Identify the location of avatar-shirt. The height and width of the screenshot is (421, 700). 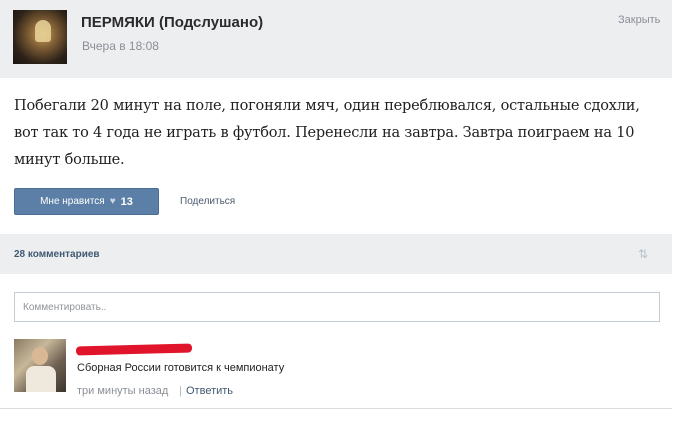
(41, 379).